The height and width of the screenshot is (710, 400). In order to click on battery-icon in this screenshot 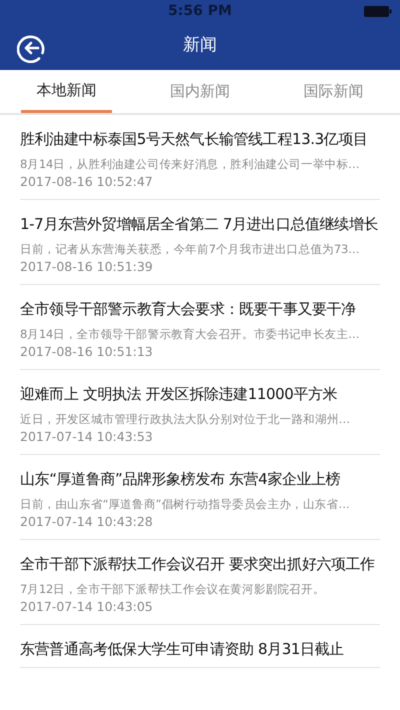, I will do `click(378, 11)`.